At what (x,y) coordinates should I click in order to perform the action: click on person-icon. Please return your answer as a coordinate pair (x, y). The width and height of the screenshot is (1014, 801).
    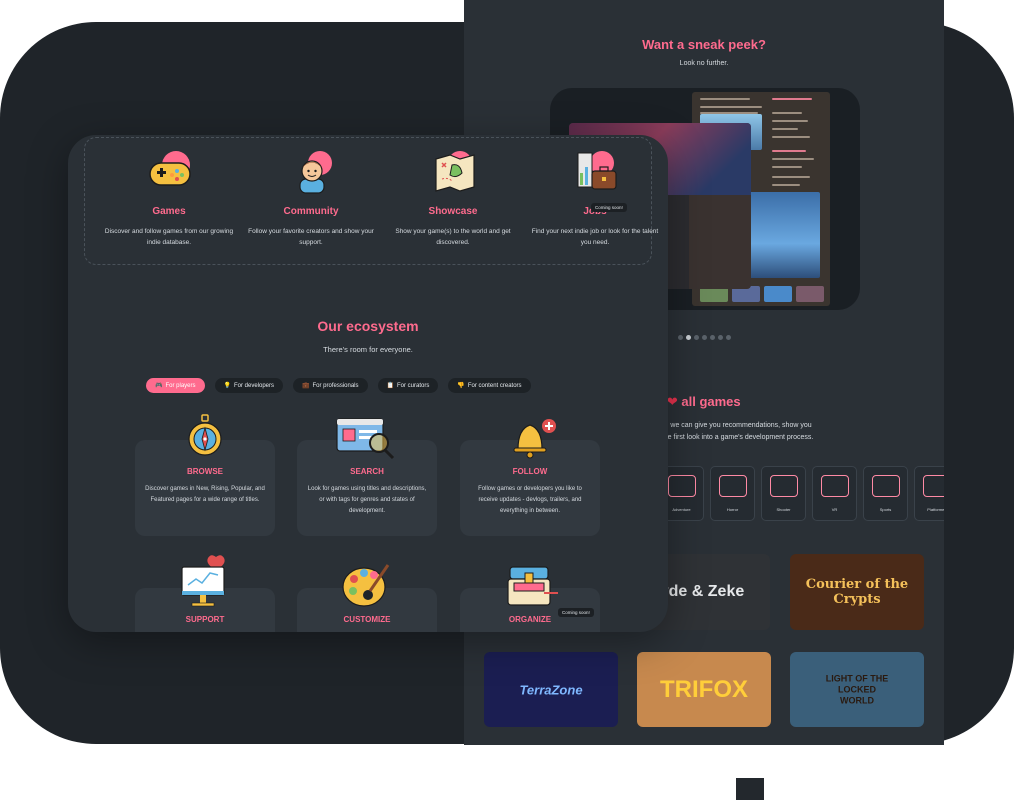
    Looking at the image, I should click on (315, 172).